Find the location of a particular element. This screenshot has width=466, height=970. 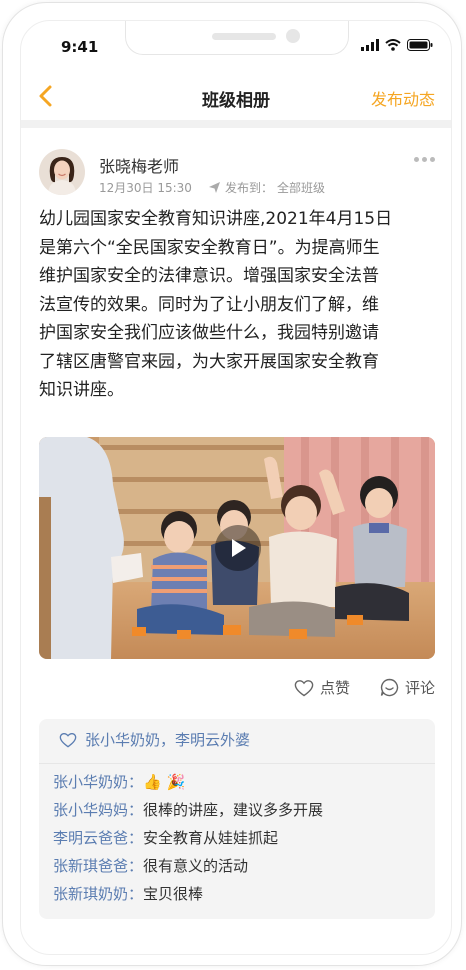

post-actions: 点赞 评论 is located at coordinates (364, 687).